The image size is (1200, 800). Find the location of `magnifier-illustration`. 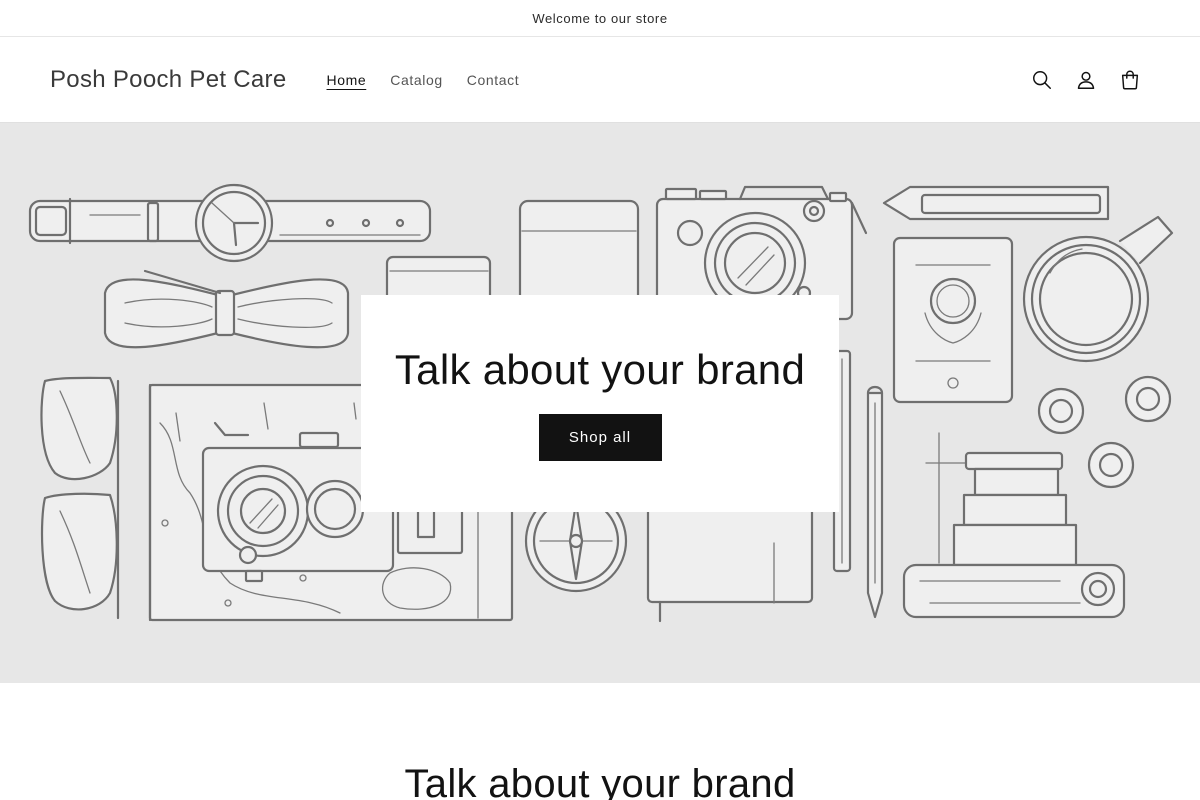

magnifier-illustration is located at coordinates (1098, 289).